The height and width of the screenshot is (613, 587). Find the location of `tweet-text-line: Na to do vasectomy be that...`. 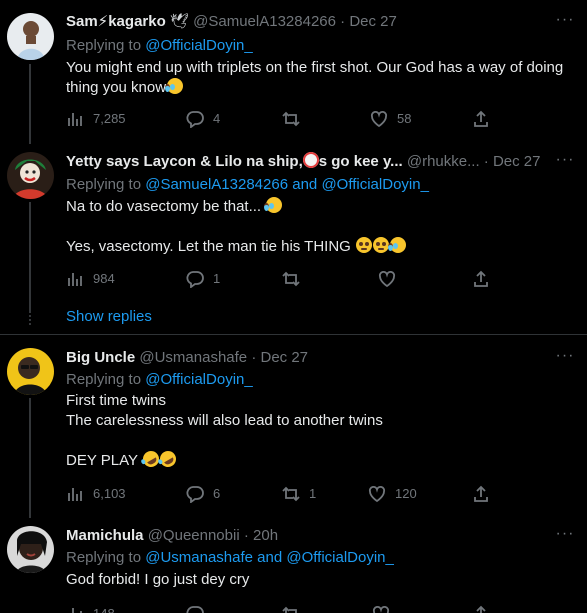

tweet-text-line: Na to do vasectomy be that... is located at coordinates (319, 207).